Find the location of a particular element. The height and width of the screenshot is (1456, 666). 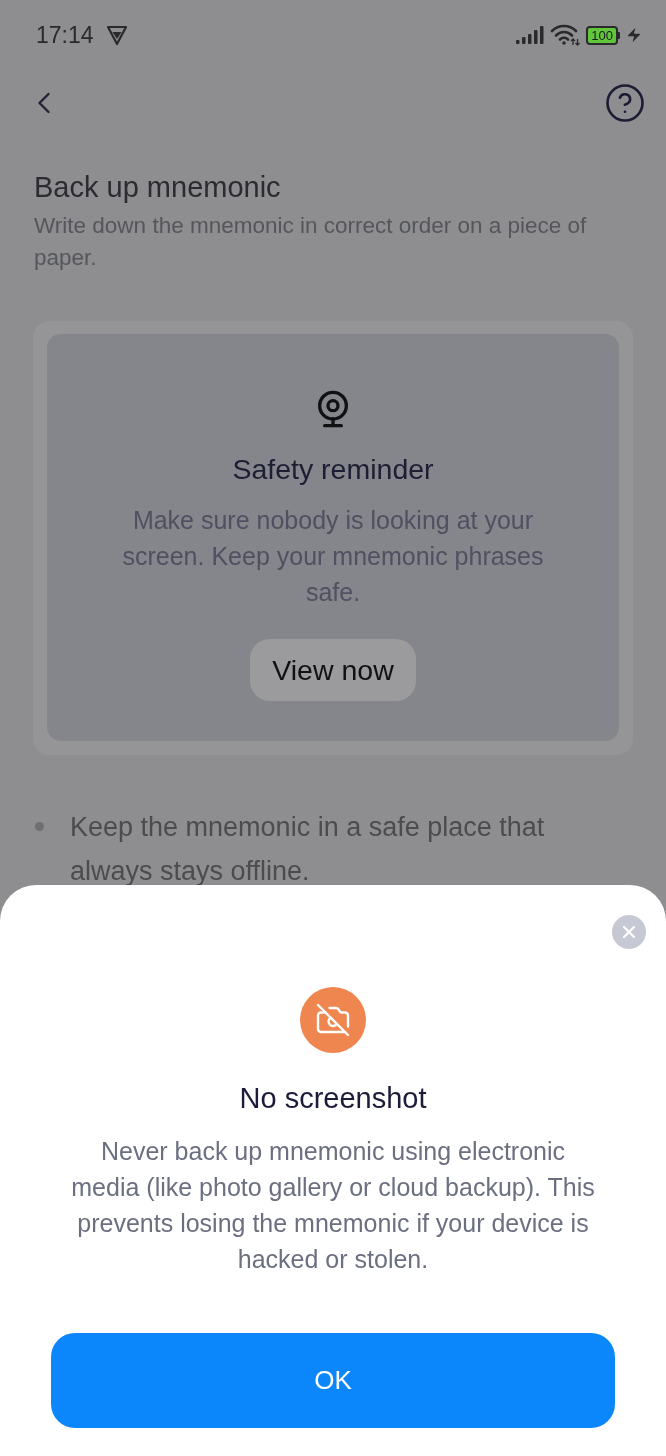

battery-indicator: 100 is located at coordinates (603, 35).